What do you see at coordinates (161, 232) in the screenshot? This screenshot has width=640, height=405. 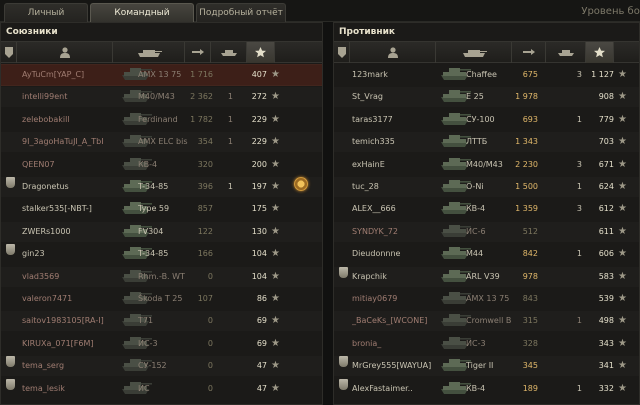 I see `player-row: ZWERs1000 FV304 122 130 ★` at bounding box center [161, 232].